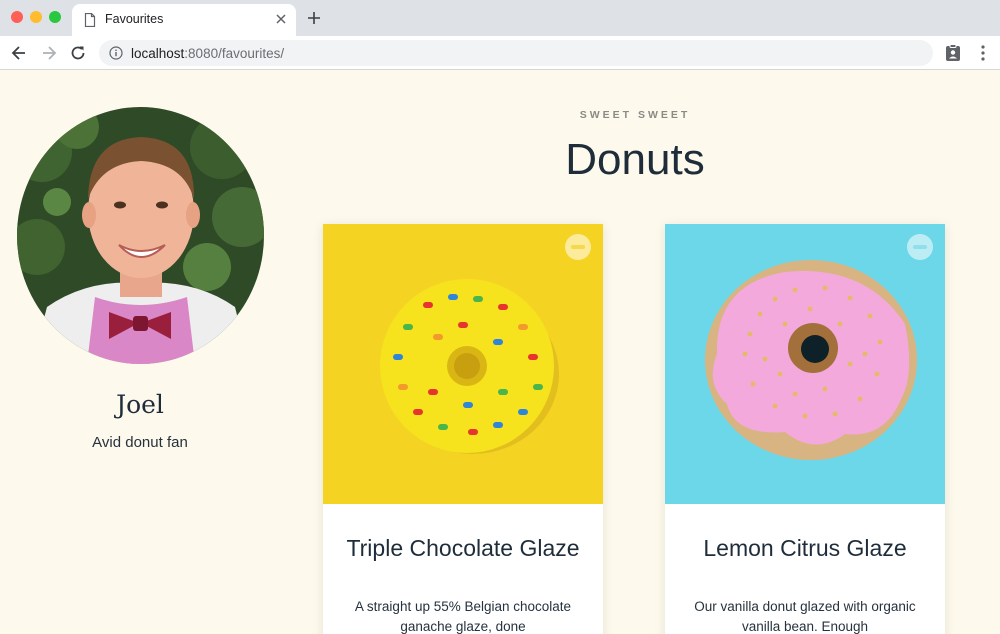  I want to click on info-icon, so click(116, 53).